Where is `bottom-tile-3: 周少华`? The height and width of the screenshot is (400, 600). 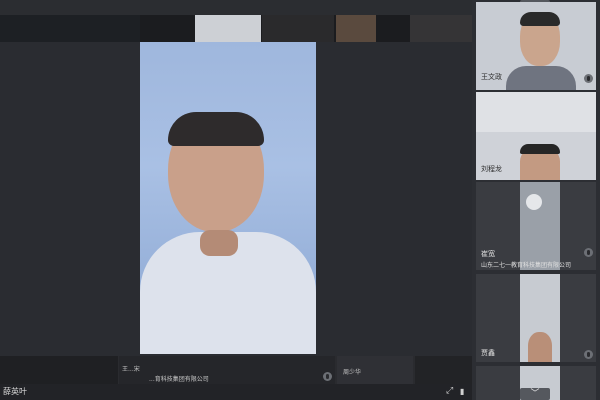 bottom-tile-3: 周少华 is located at coordinates (375, 370).